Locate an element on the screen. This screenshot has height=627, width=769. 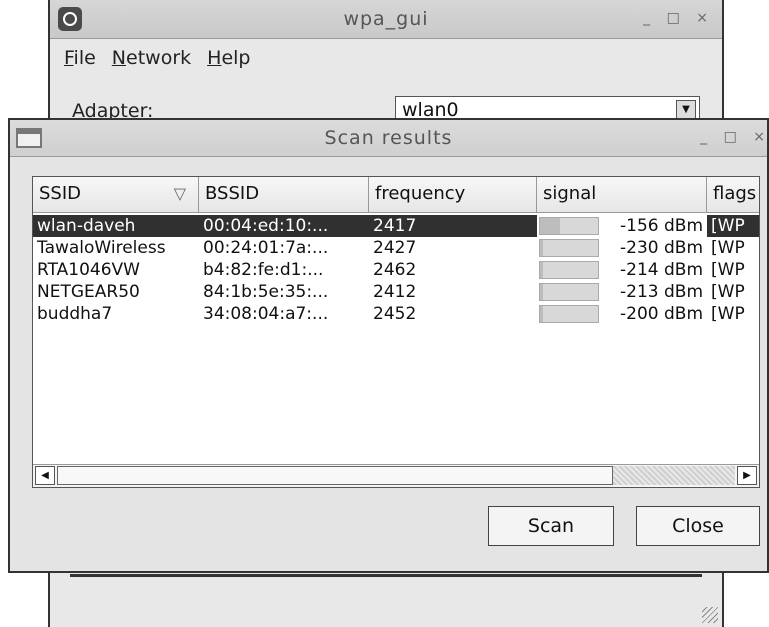
menu-help: Help is located at coordinates (228, 58).